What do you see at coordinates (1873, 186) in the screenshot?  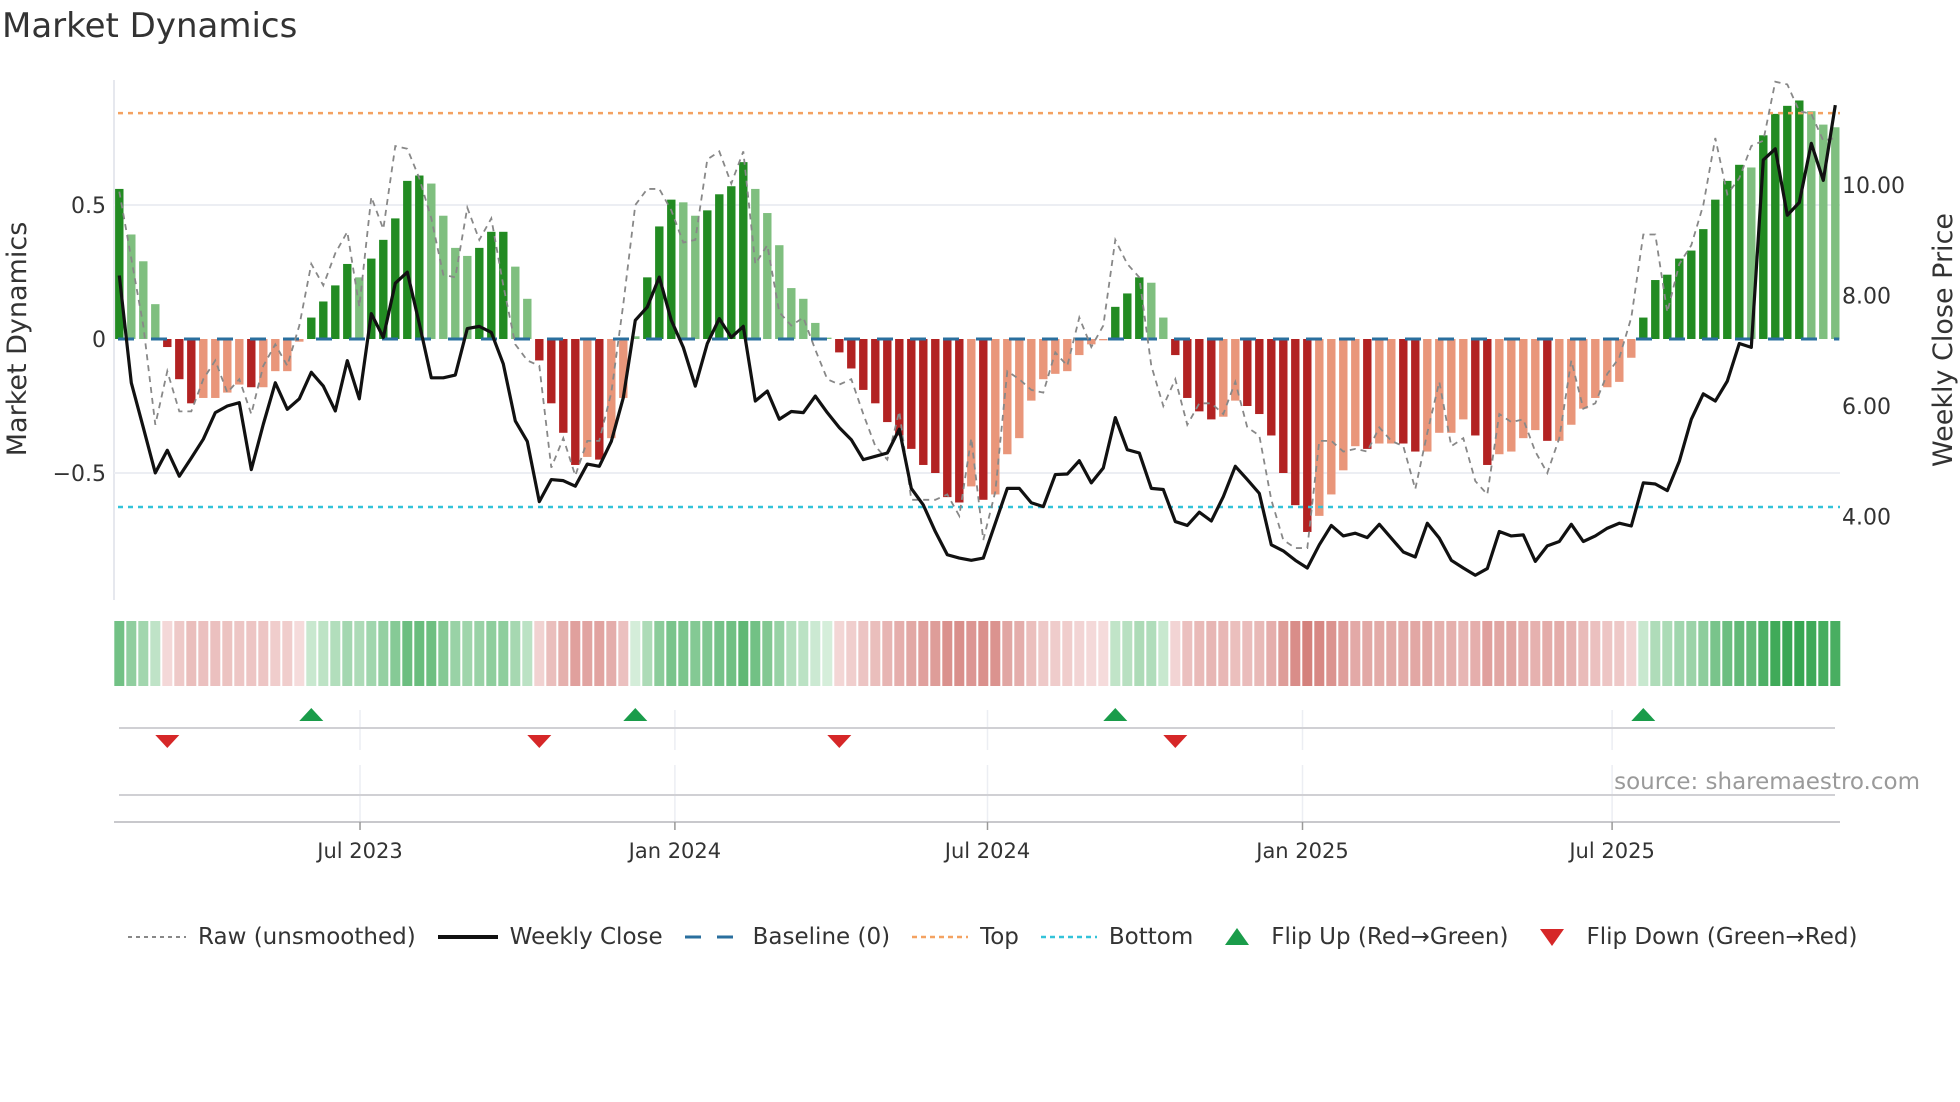 I see `y2-tick-label: 10.00` at bounding box center [1873, 186].